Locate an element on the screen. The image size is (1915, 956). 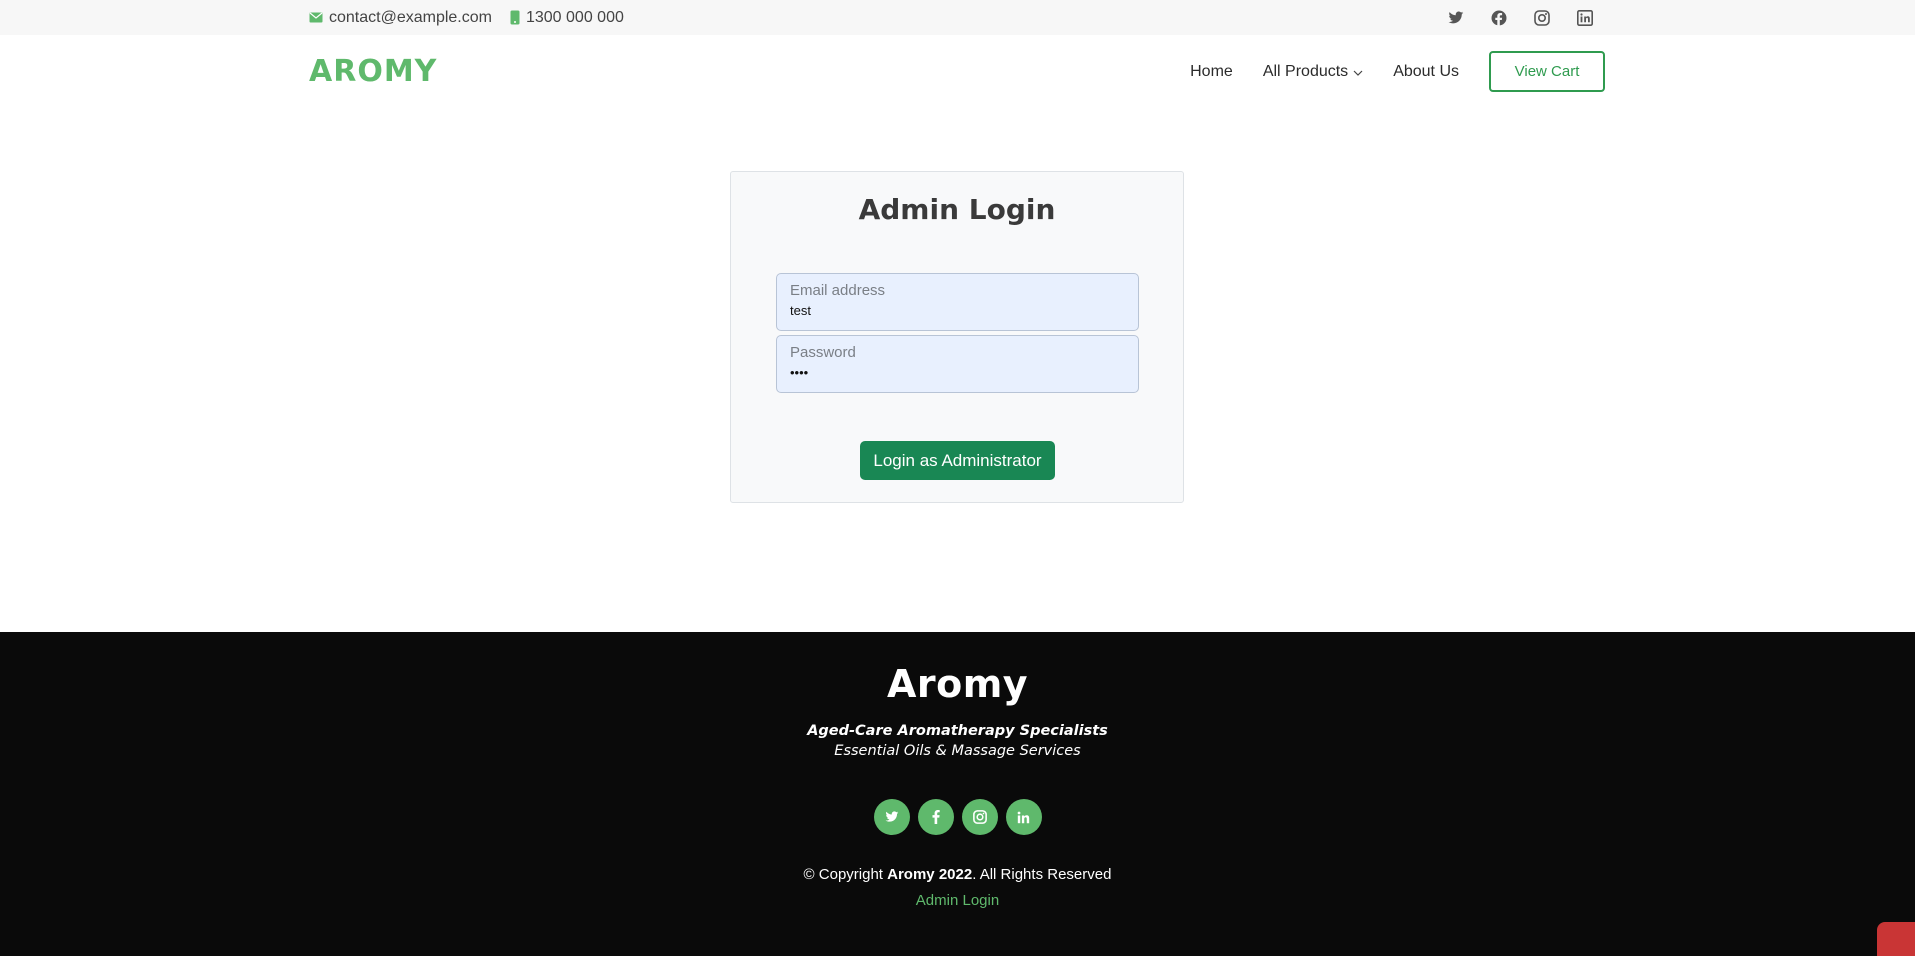
chevron-down-icon is located at coordinates (1358, 72).